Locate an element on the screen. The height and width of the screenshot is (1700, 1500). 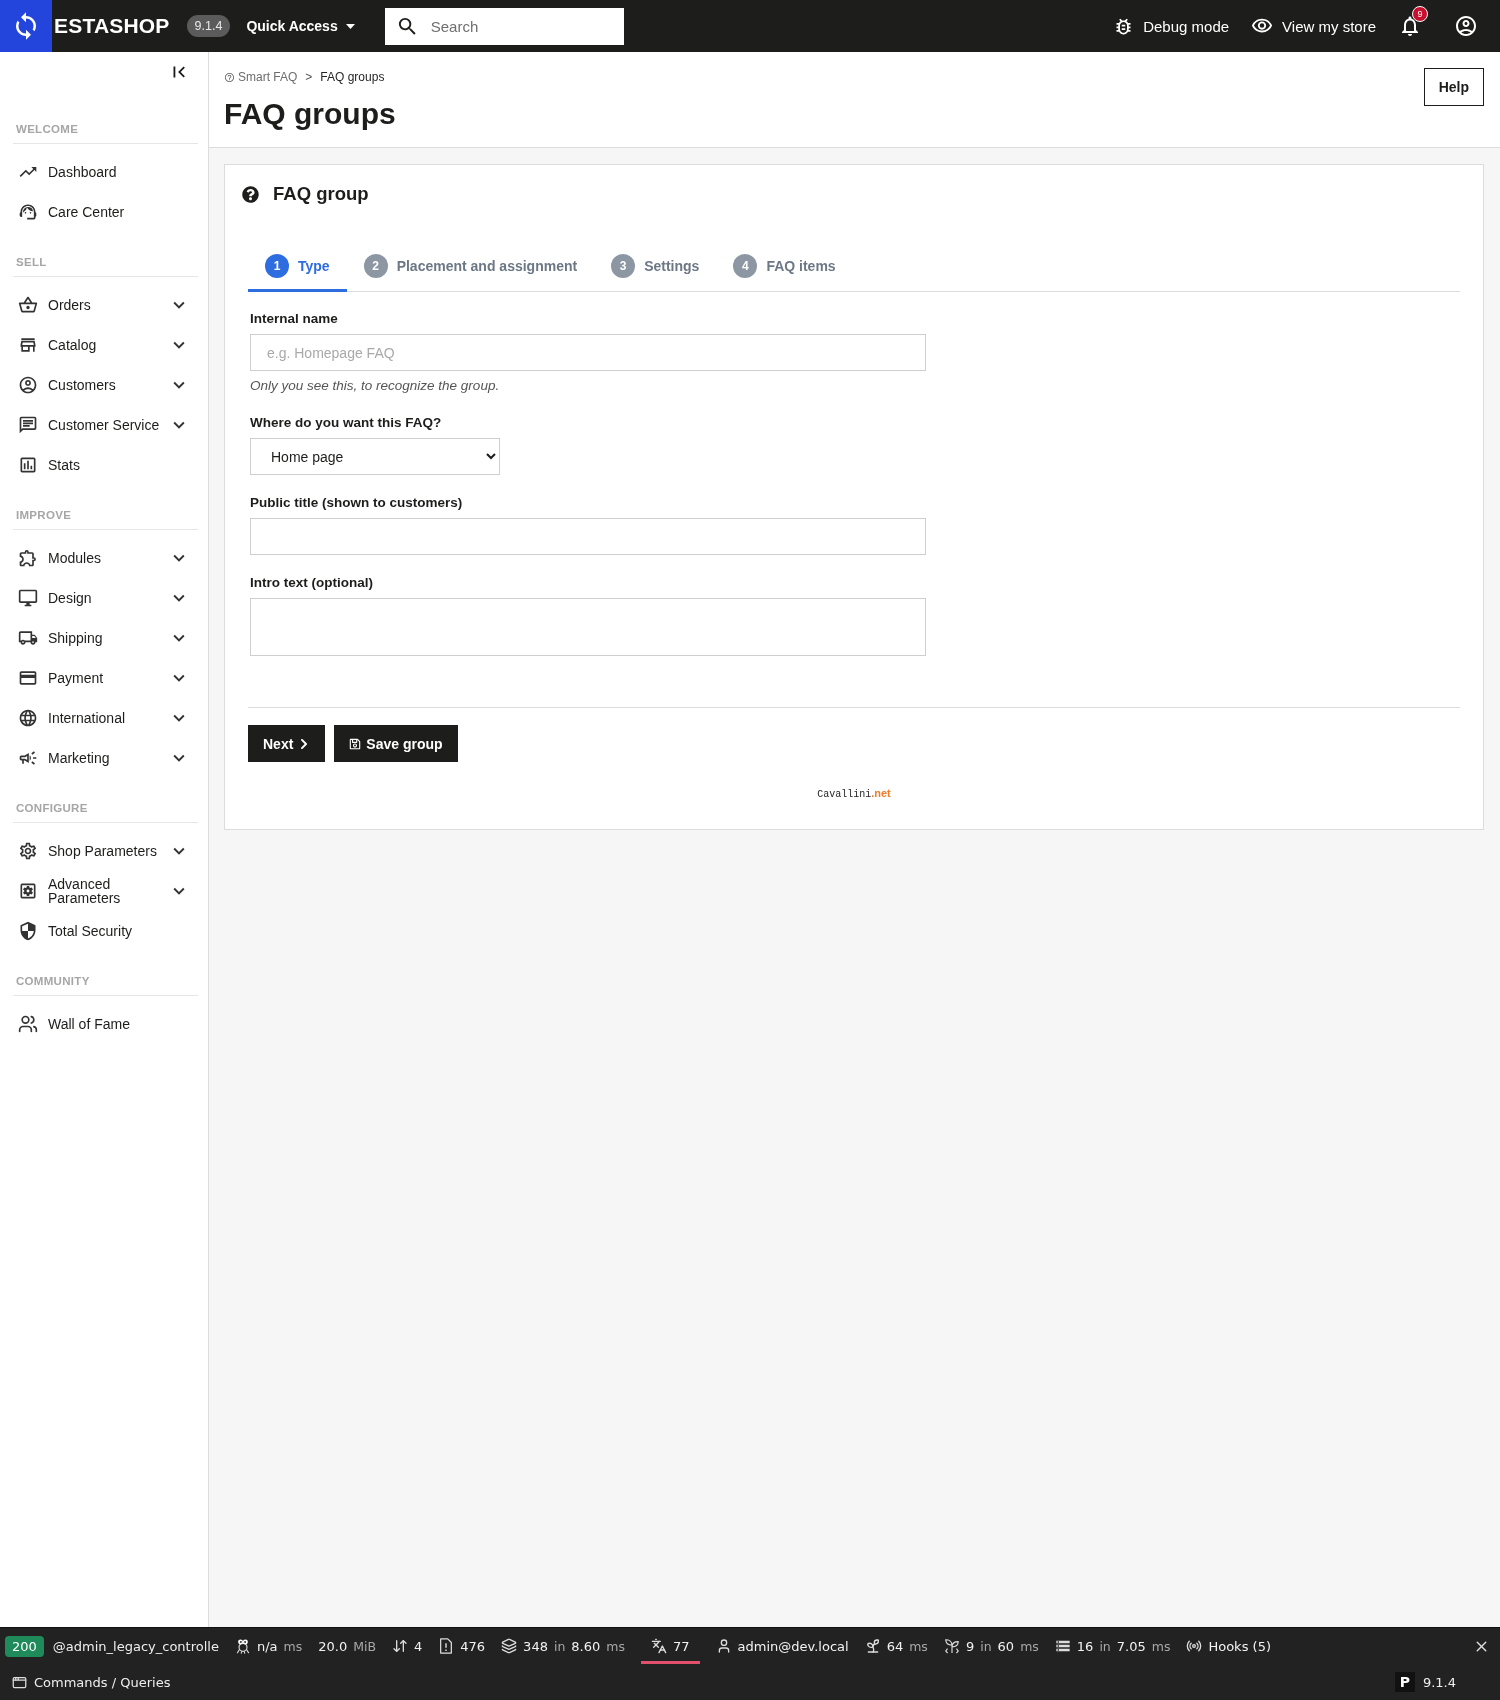
people-icon is located at coordinates (28, 1024).